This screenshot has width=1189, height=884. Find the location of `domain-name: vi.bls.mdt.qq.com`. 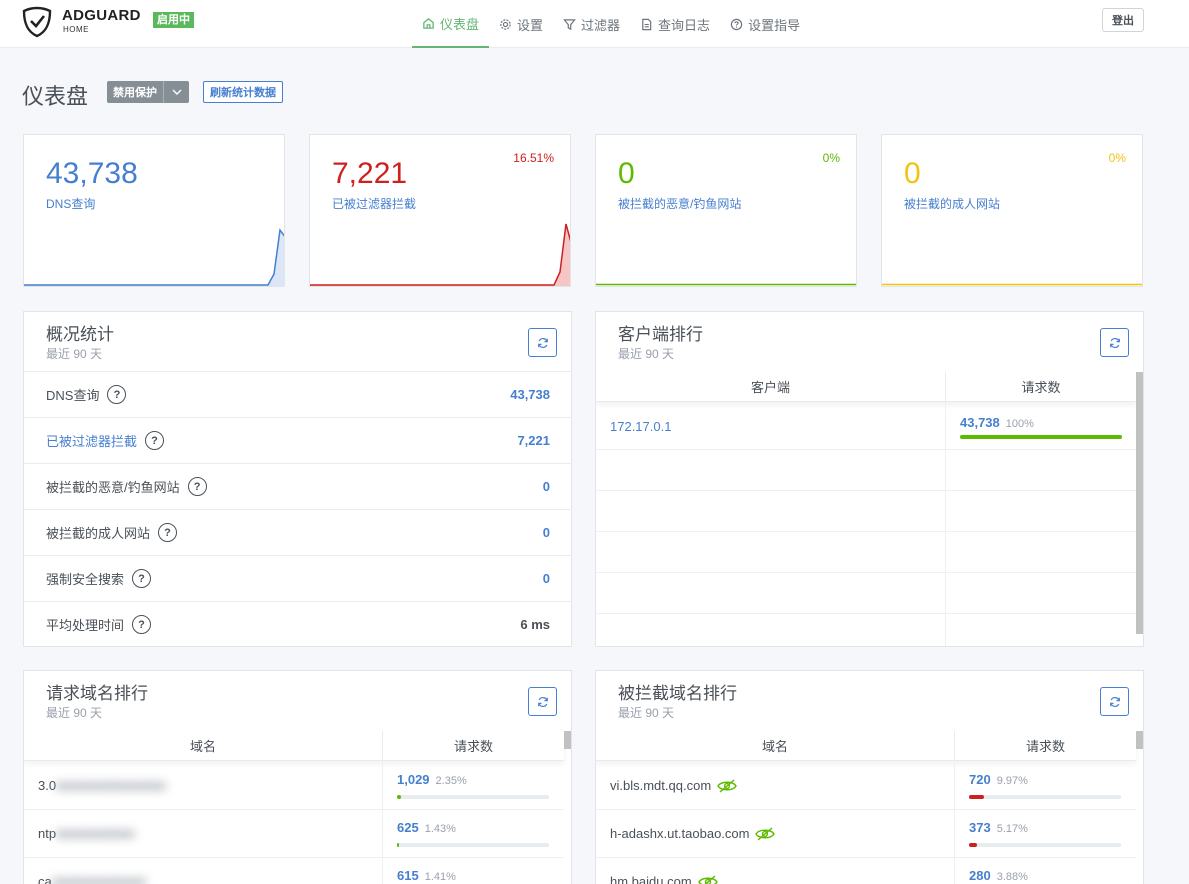

domain-name: vi.bls.mdt.qq.com is located at coordinates (660, 785).